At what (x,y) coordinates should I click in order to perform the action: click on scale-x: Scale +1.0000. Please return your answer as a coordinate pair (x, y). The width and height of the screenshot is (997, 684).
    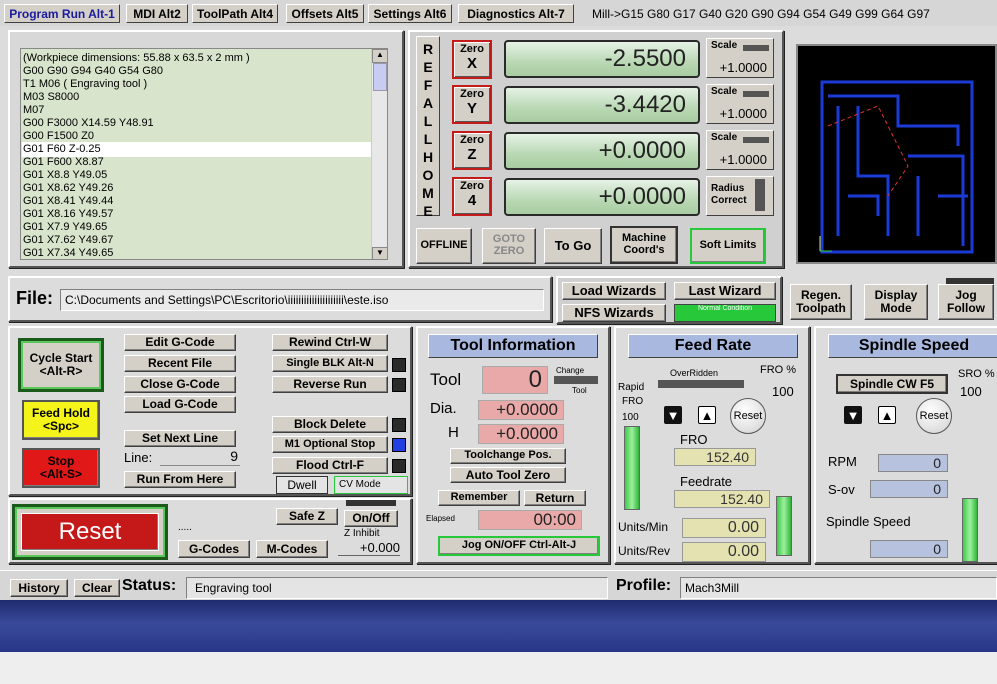
    Looking at the image, I should click on (740, 58).